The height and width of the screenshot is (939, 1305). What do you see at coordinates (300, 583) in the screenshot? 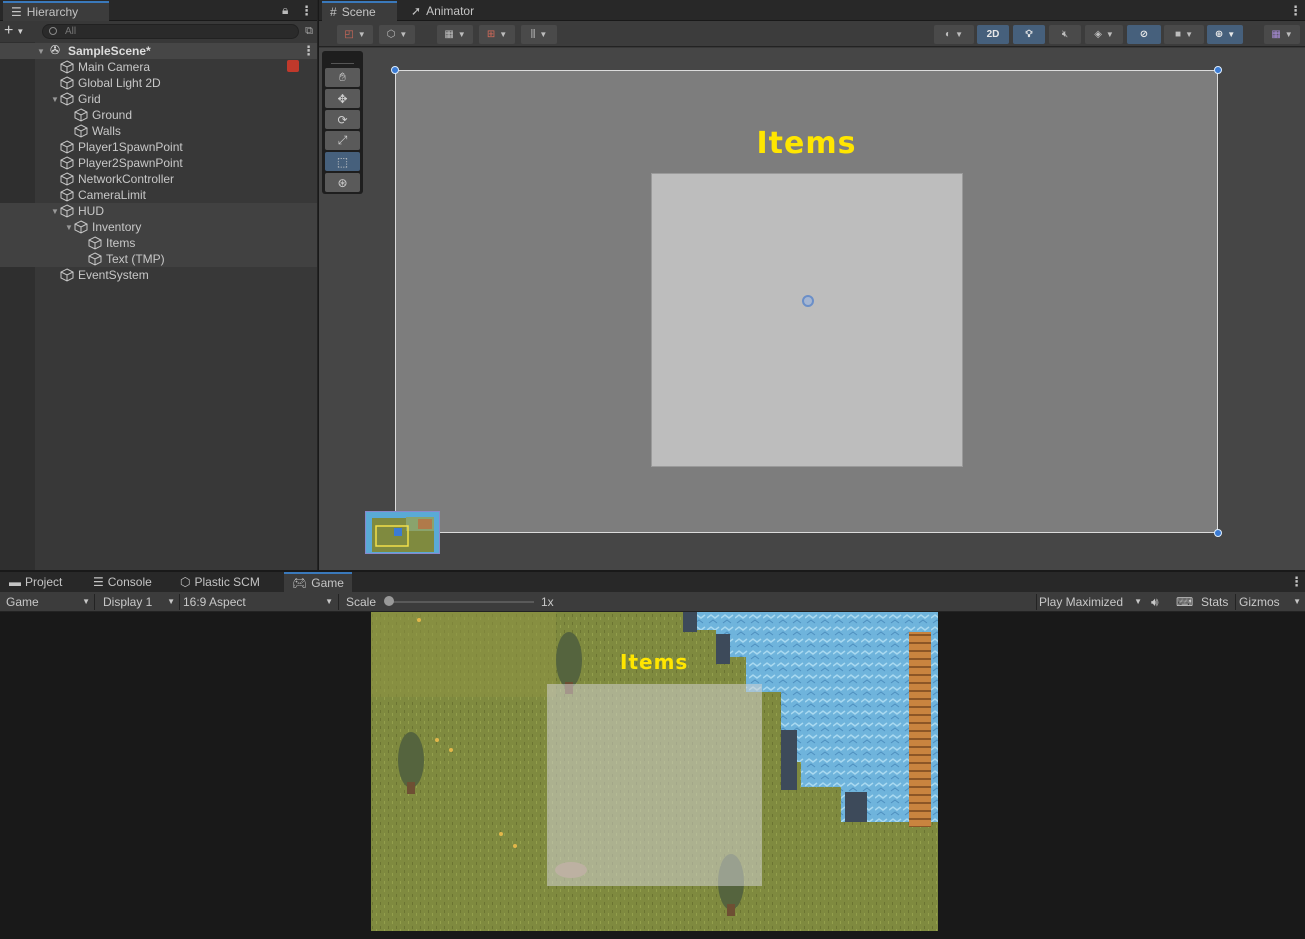
I see `gamepad-icon: 🎮︎` at bounding box center [300, 583].